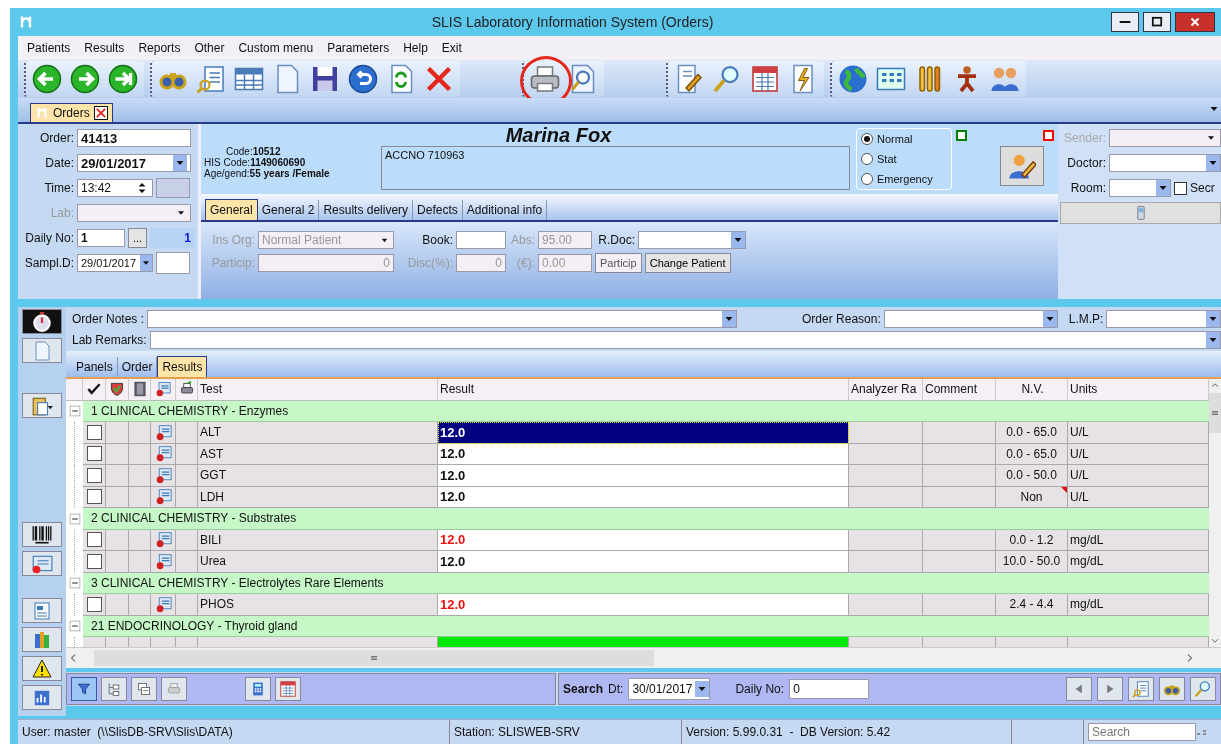 This screenshot has width=1221, height=744. I want to click on column-header: Units, so click(1138, 390).